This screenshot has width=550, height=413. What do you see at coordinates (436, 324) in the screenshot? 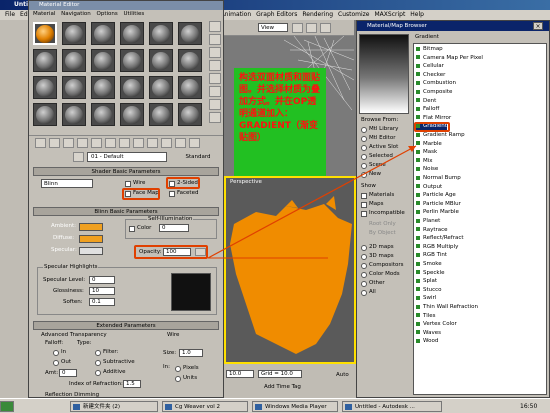
I see `map-list-item: Vertex Color` at bounding box center [436, 324].